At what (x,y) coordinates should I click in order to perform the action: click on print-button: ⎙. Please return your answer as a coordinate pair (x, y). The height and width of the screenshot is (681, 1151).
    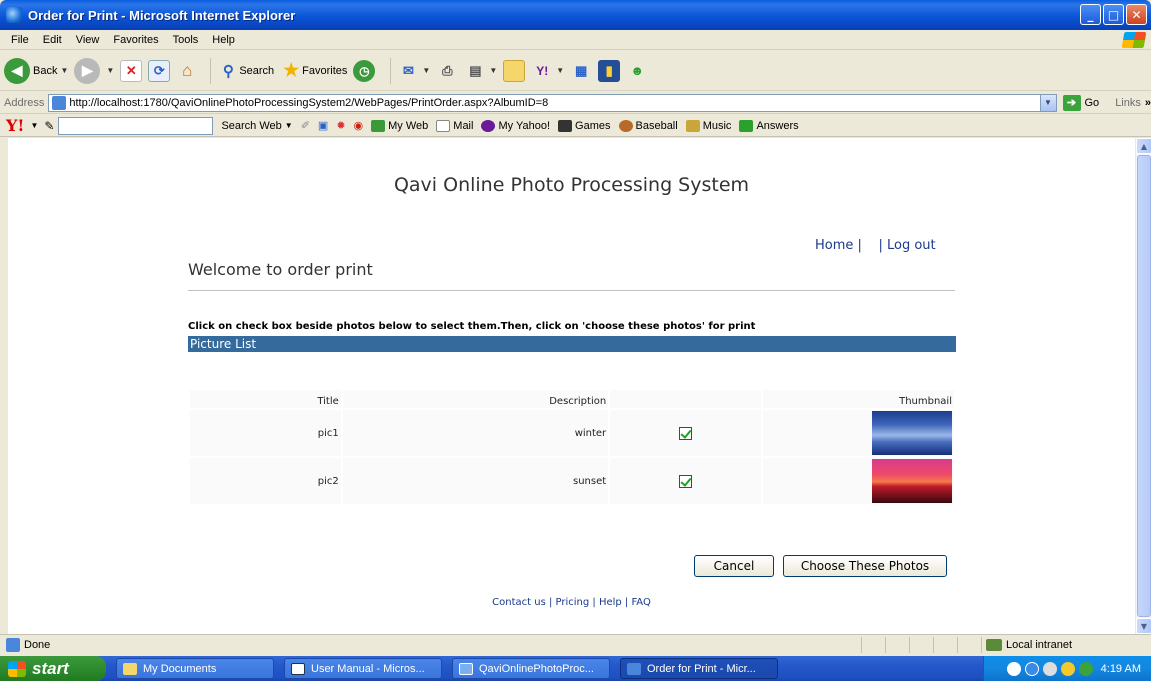
    Looking at the image, I should click on (447, 71).